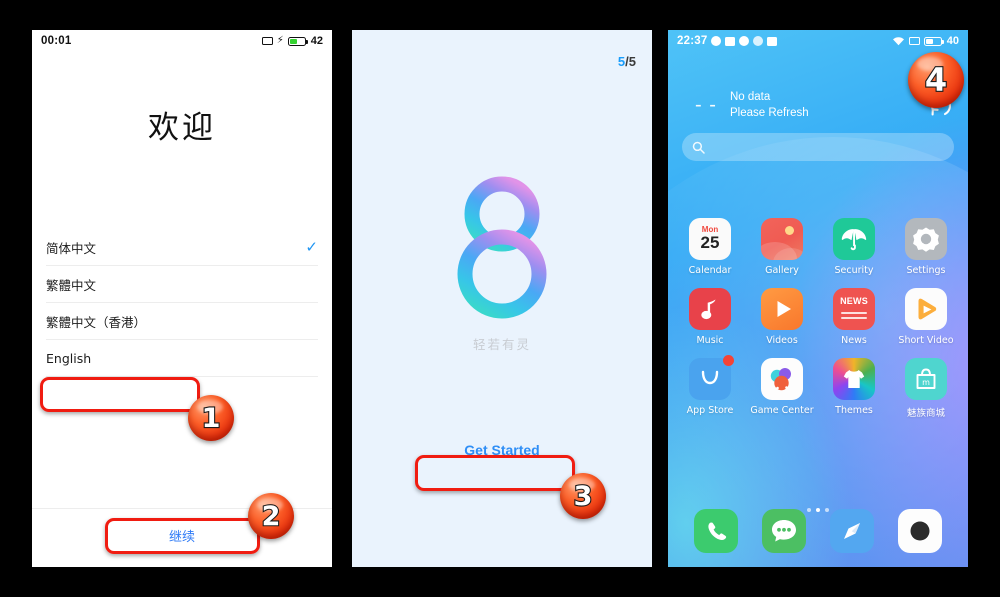  What do you see at coordinates (627, 61) in the screenshot?
I see `page-indicator: 5/5` at bounding box center [627, 61].